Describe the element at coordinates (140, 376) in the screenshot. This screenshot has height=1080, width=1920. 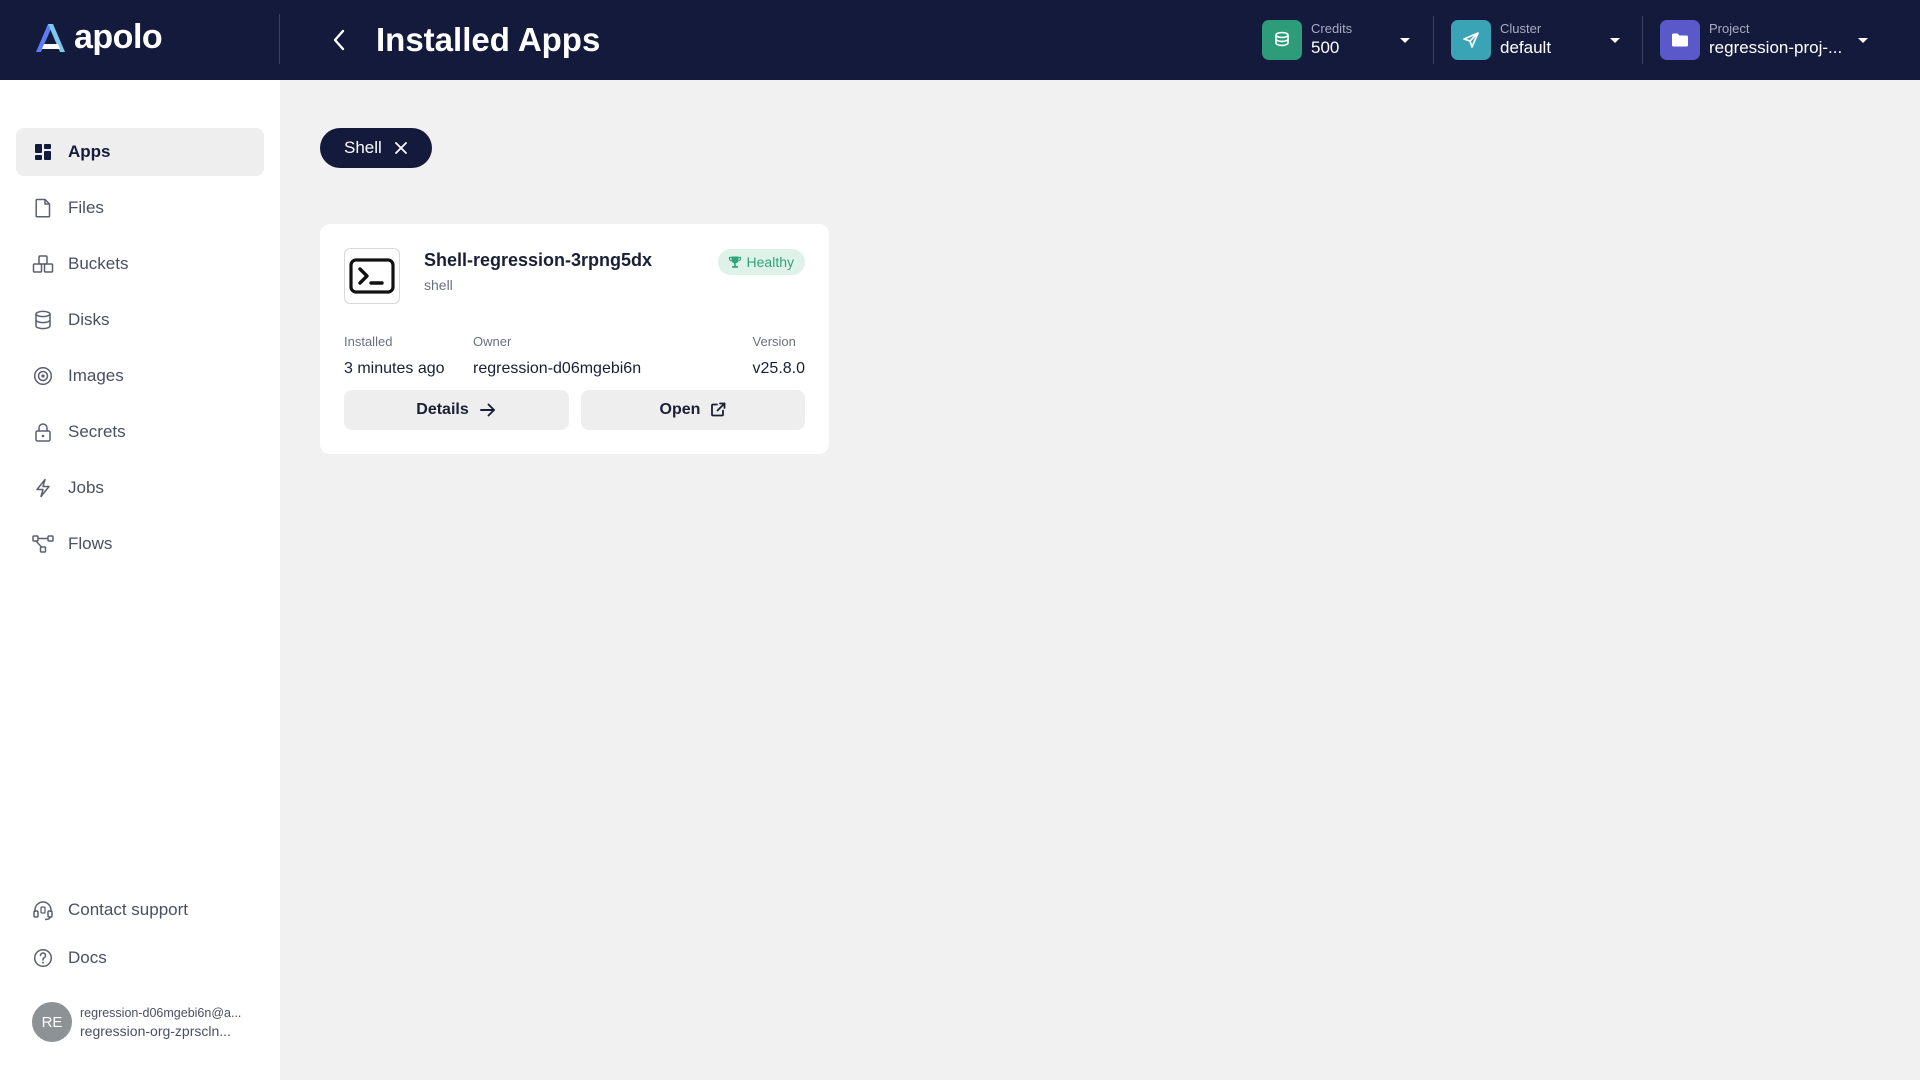
I see `sidebar-item-images: Images` at that location.